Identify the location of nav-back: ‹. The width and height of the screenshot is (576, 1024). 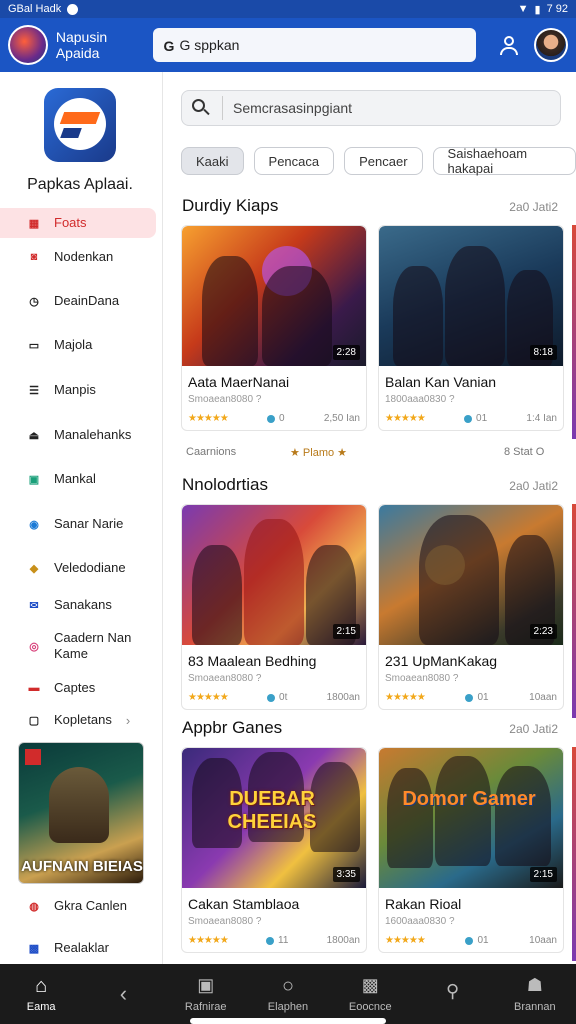
(123, 994).